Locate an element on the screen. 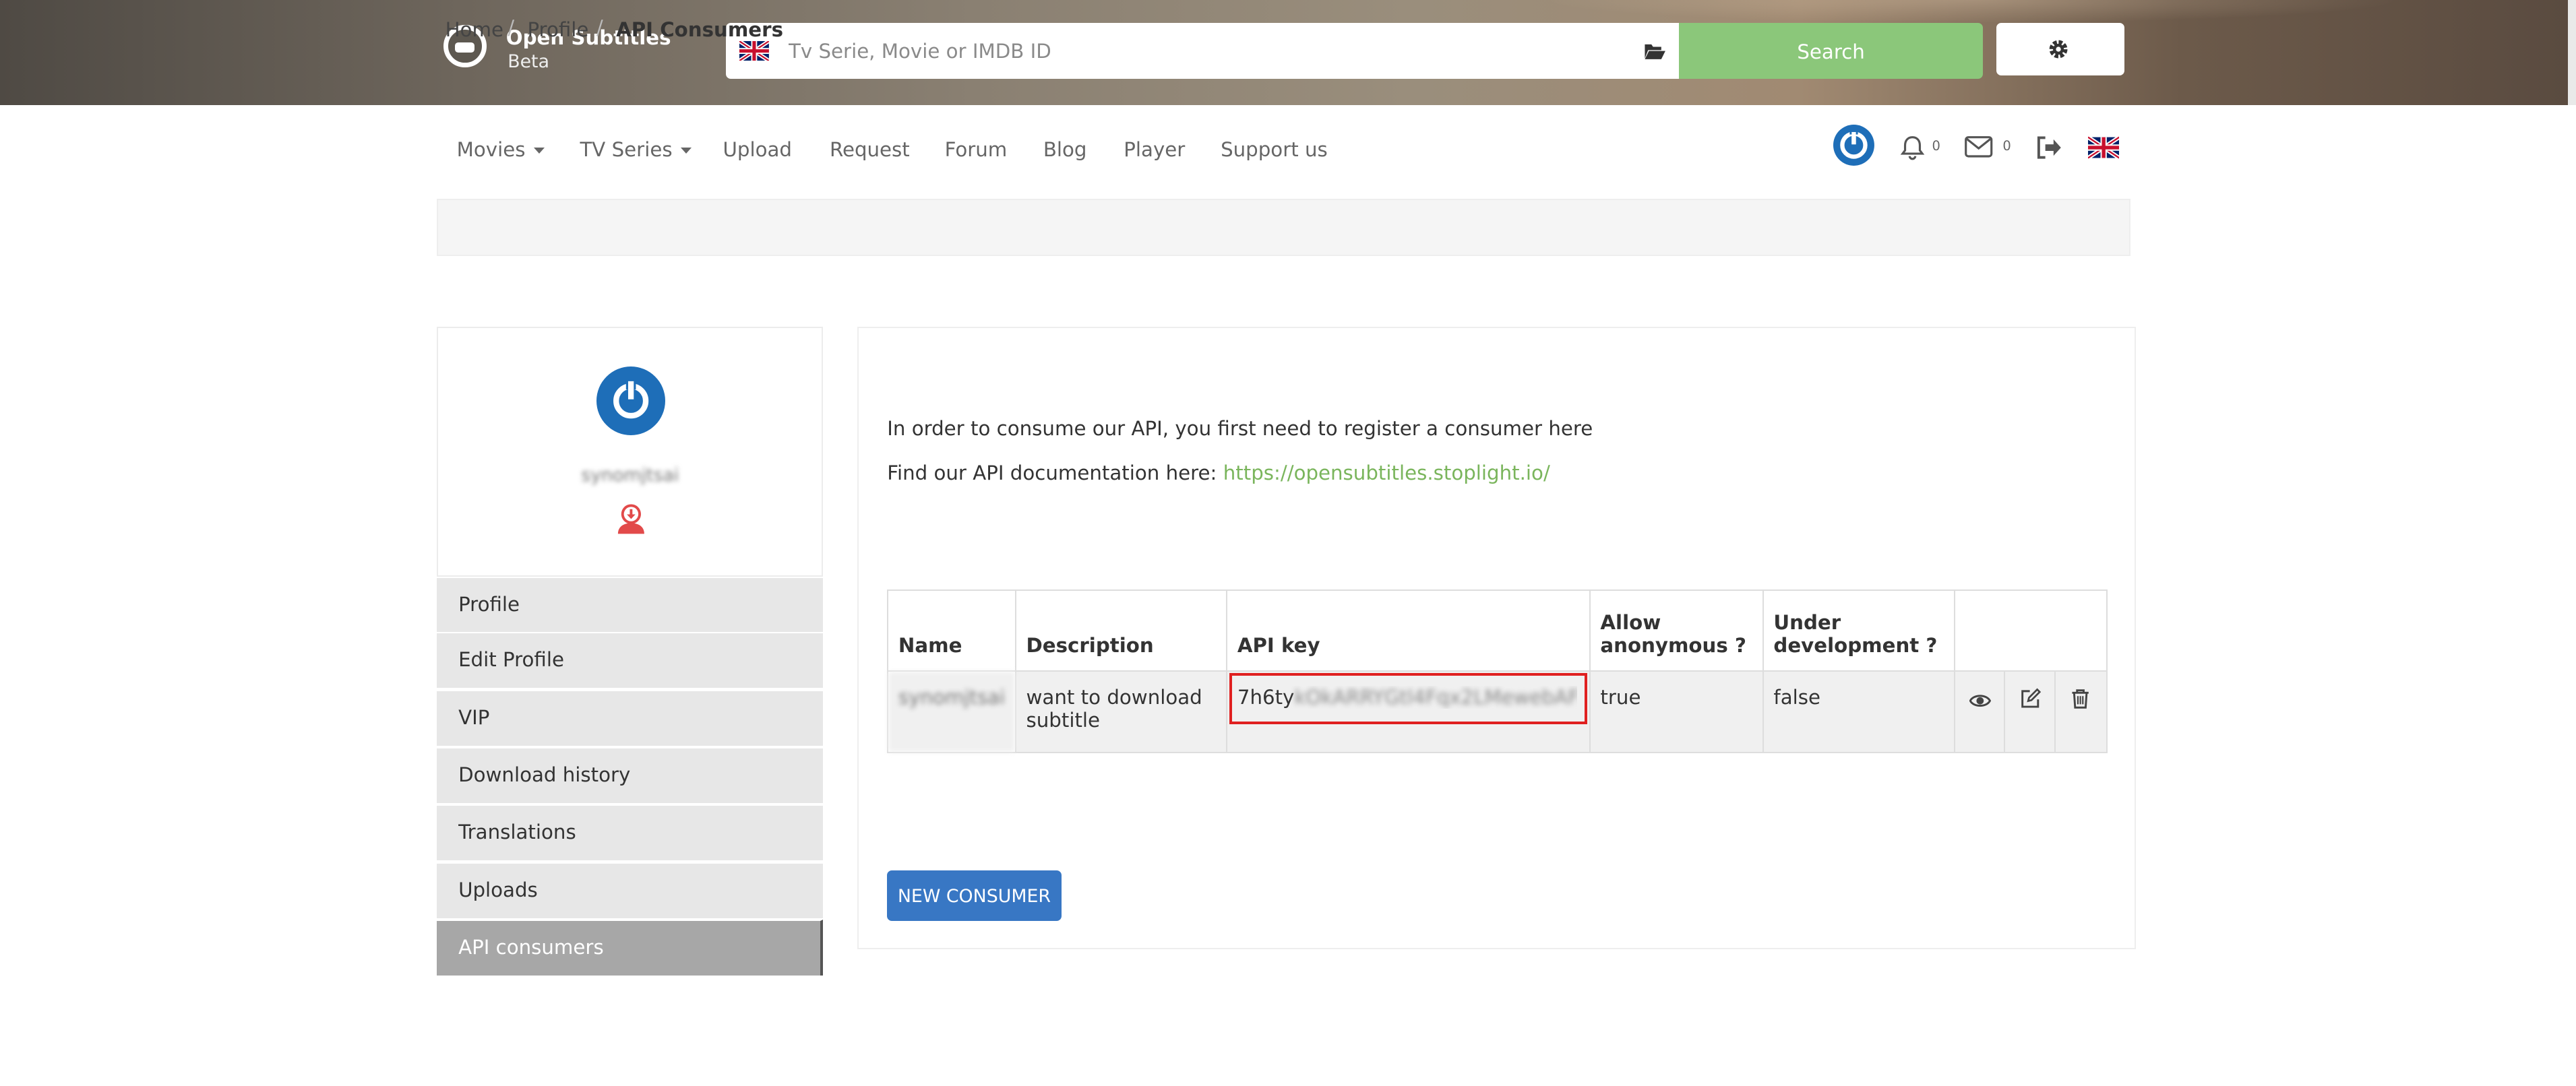 The image size is (2576, 1086). brand-subtitle: Beta is located at coordinates (529, 61).